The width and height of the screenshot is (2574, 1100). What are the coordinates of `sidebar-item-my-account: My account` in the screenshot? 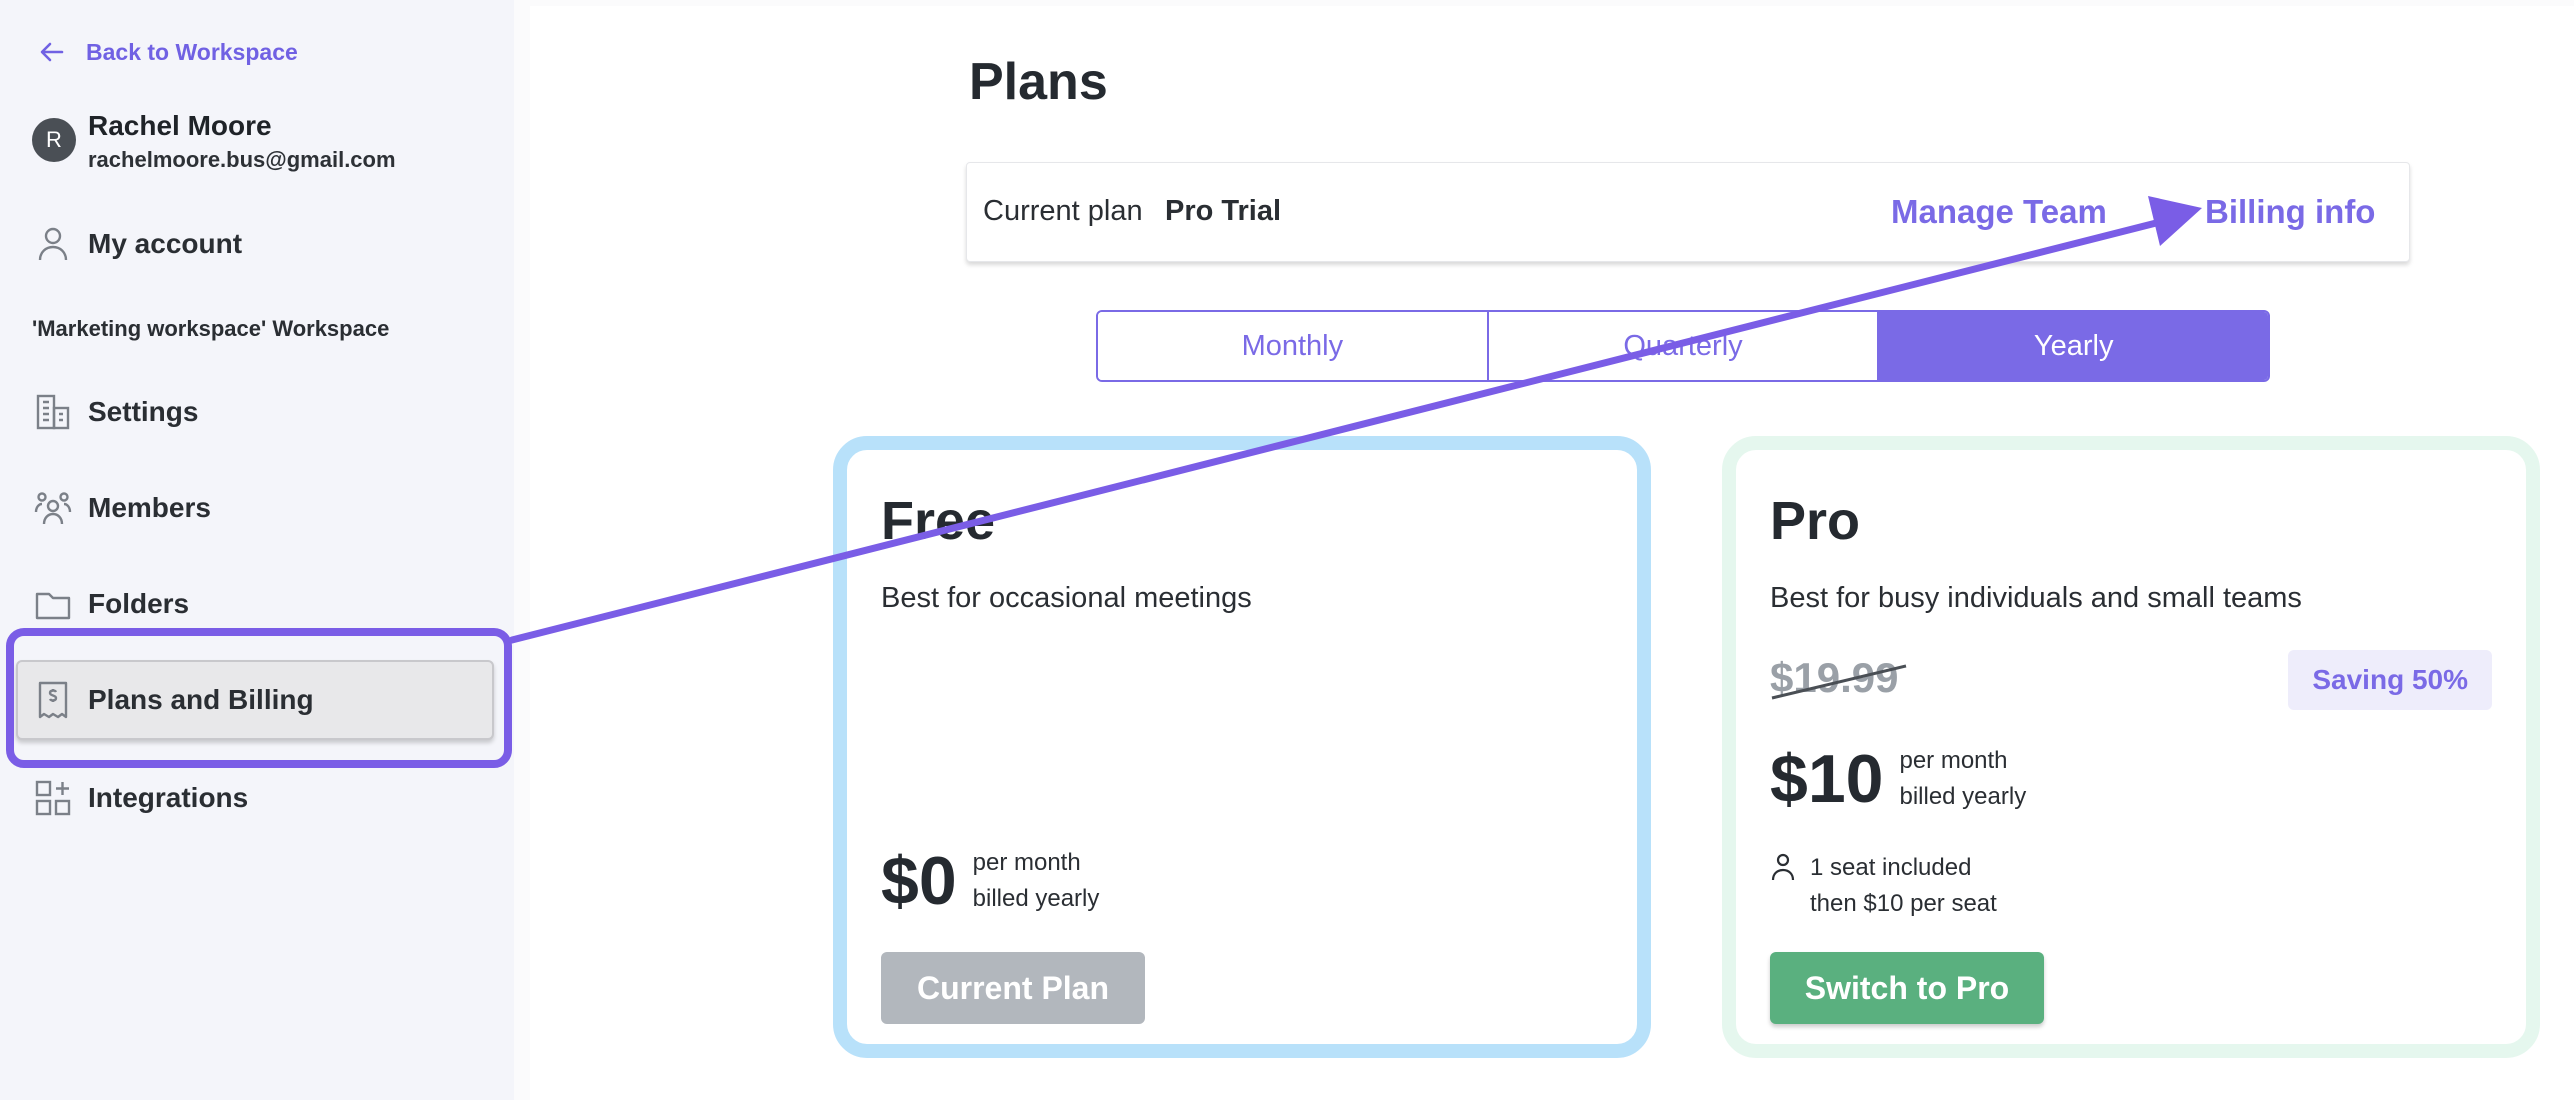 It's located at (138, 244).